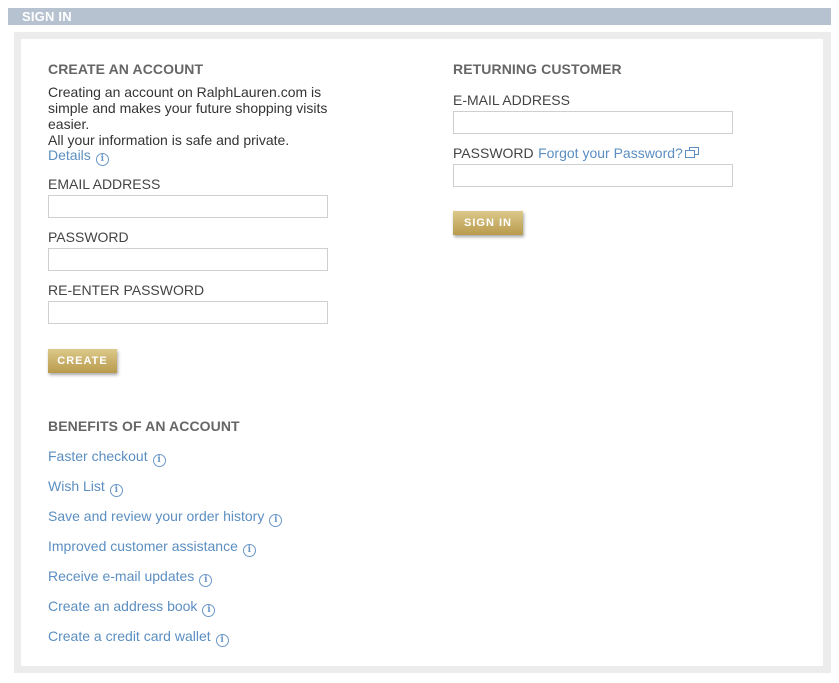  I want to click on benefit-link: Create an address book, so click(122, 606).